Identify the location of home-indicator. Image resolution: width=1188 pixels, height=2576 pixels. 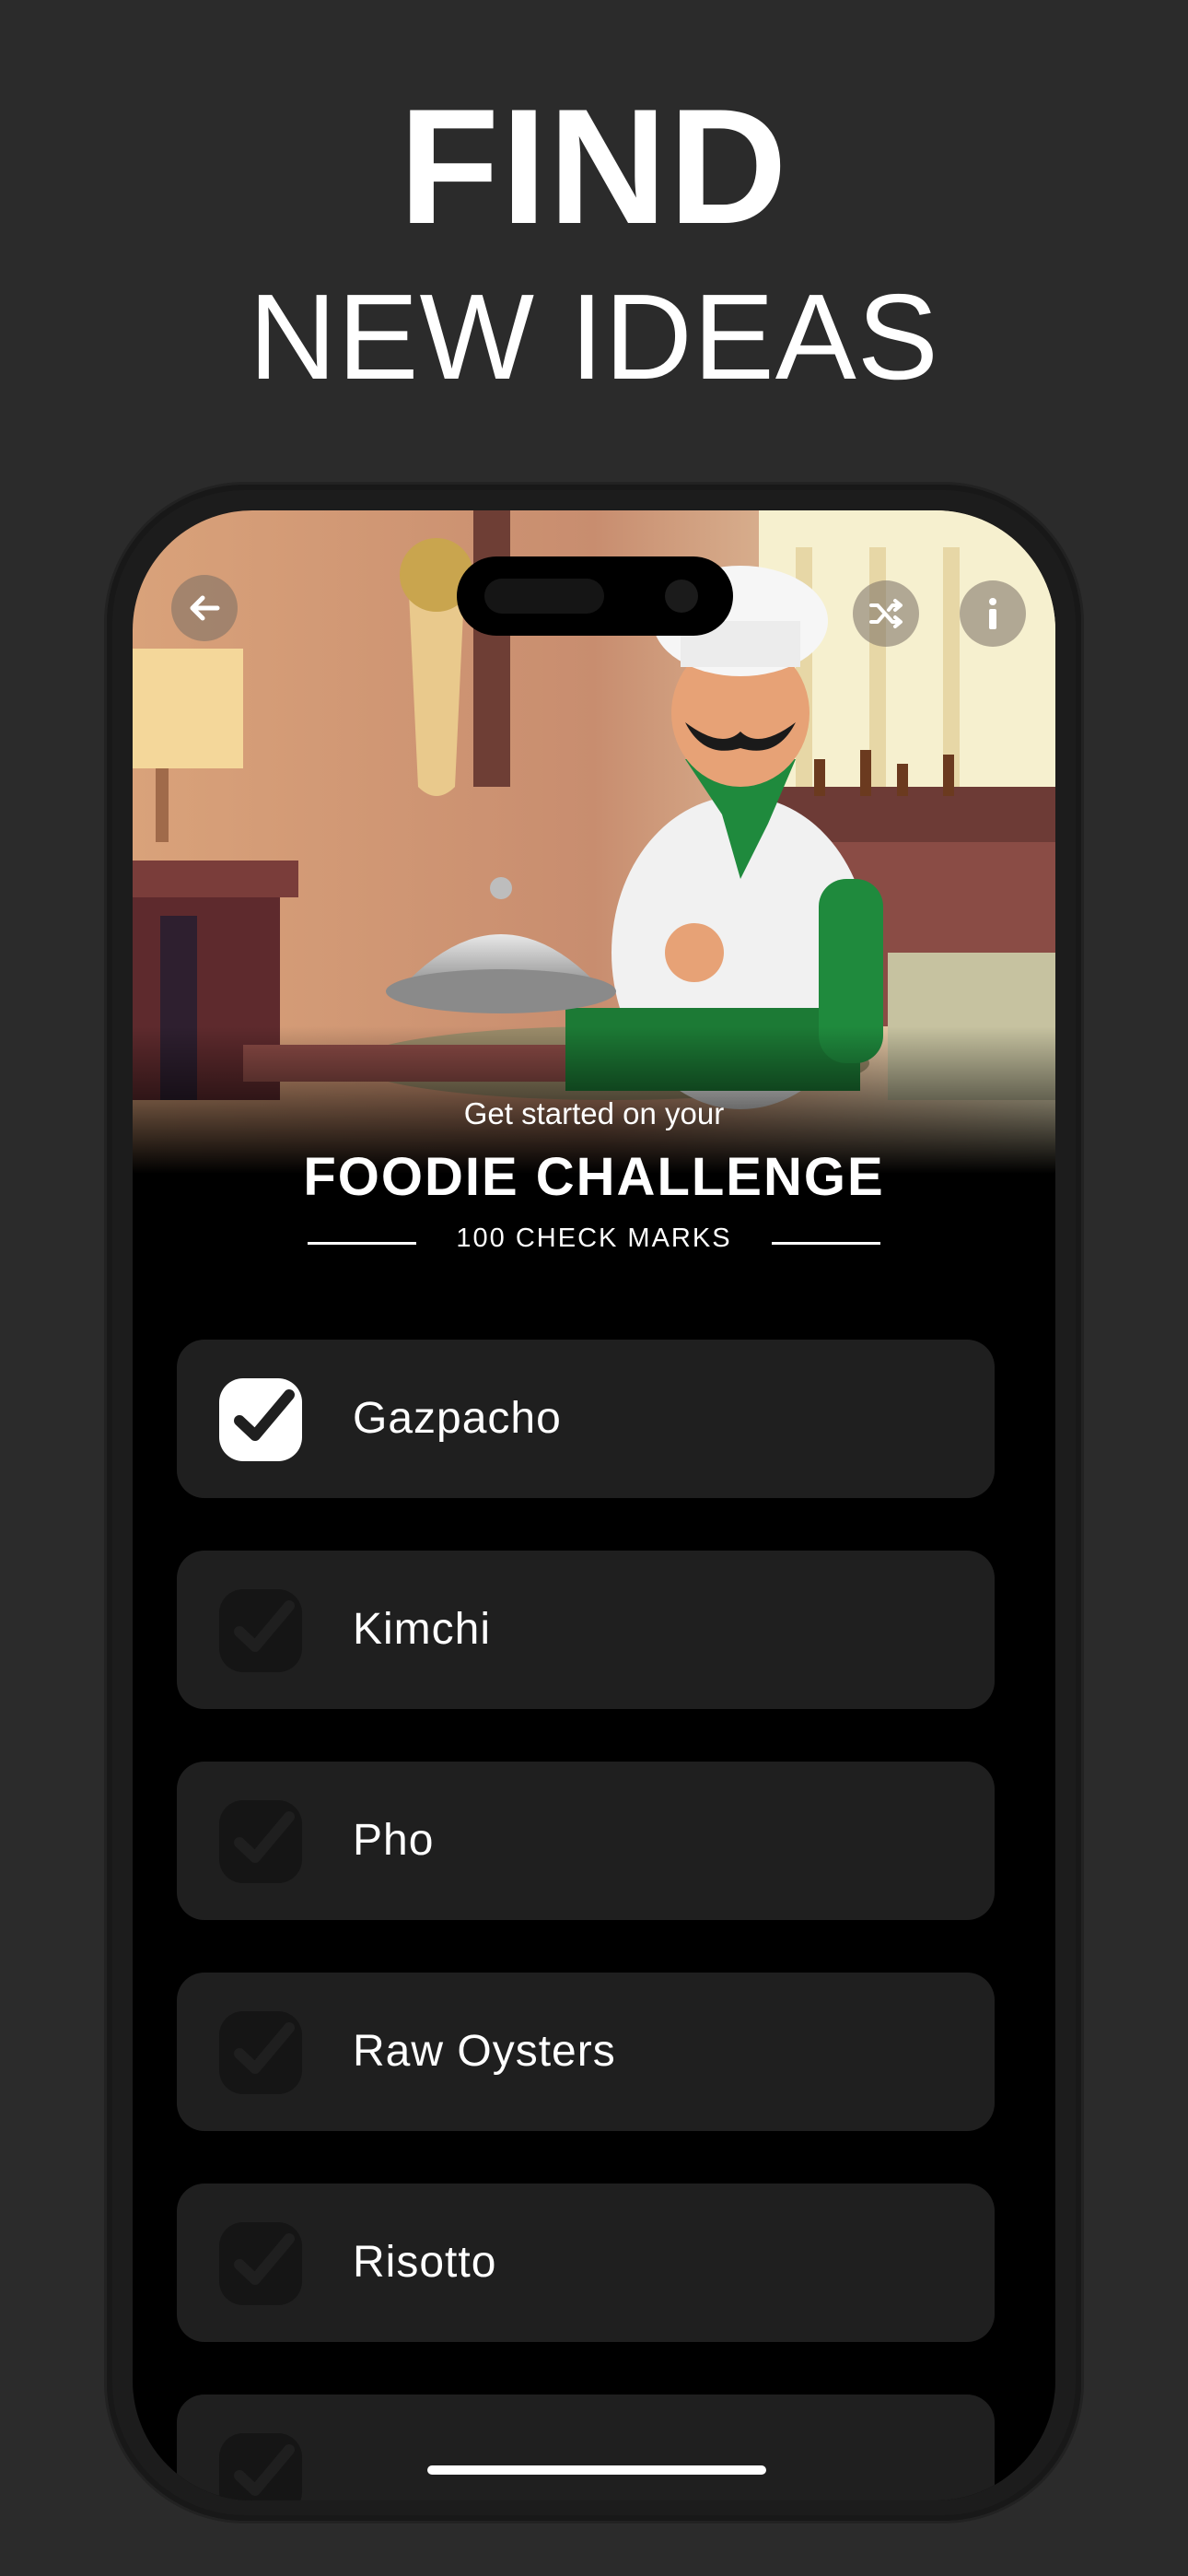
(596, 2470).